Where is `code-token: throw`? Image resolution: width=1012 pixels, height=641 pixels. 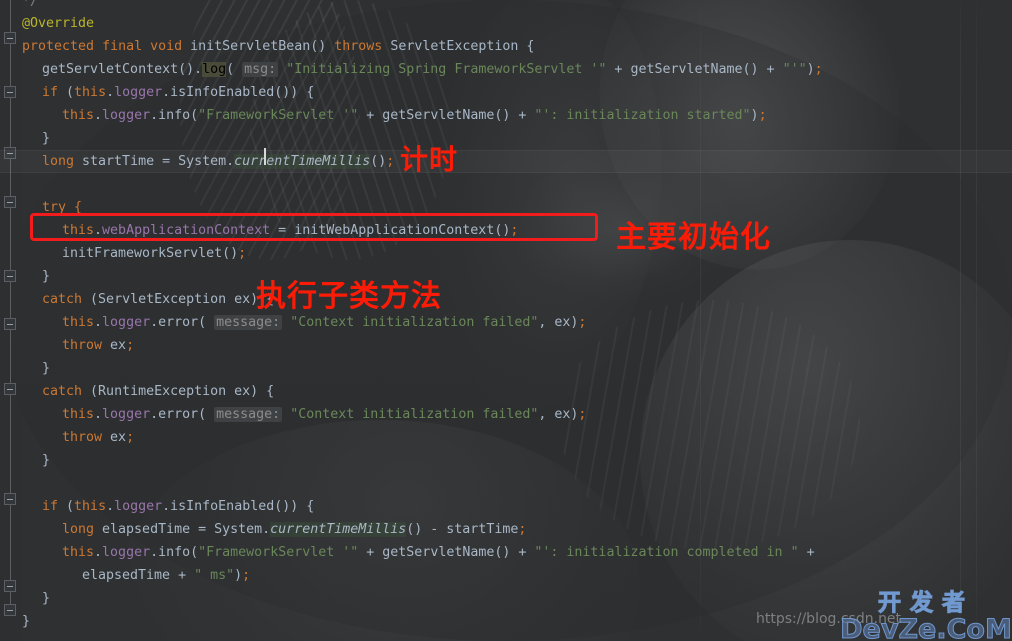 code-token: throw is located at coordinates (86, 437).